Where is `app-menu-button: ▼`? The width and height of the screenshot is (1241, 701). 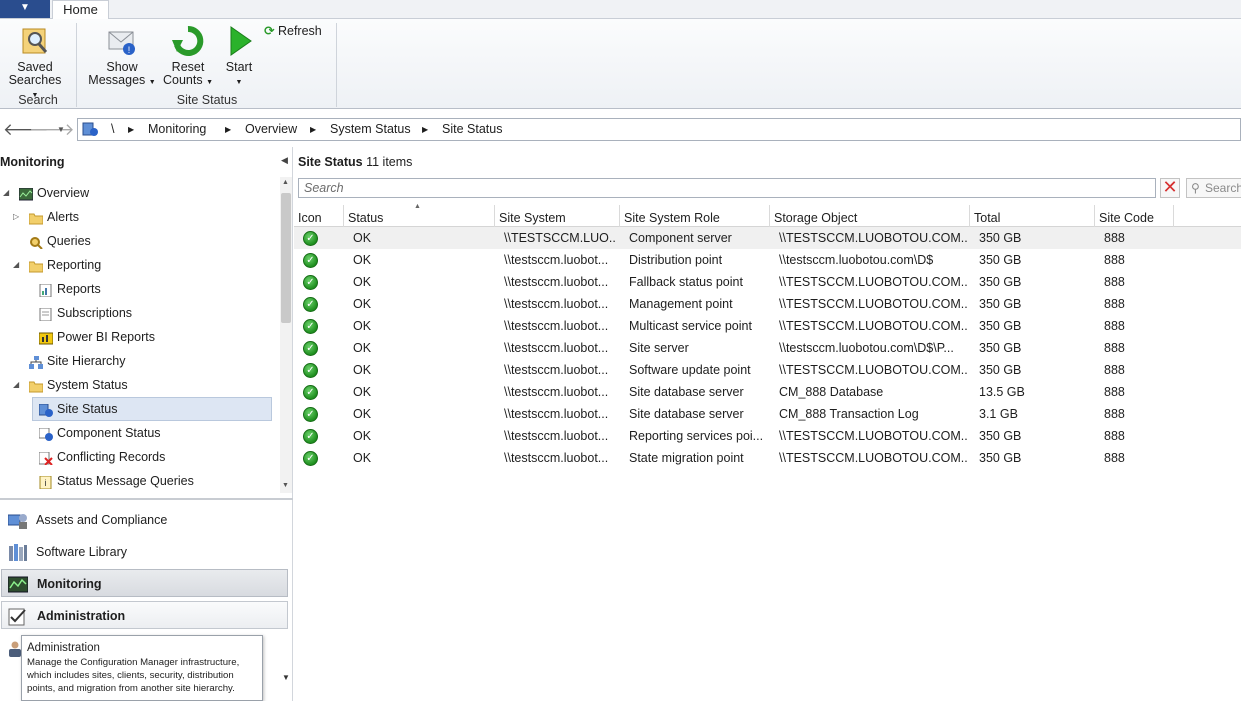
app-menu-button: ▼ is located at coordinates (25, 9).